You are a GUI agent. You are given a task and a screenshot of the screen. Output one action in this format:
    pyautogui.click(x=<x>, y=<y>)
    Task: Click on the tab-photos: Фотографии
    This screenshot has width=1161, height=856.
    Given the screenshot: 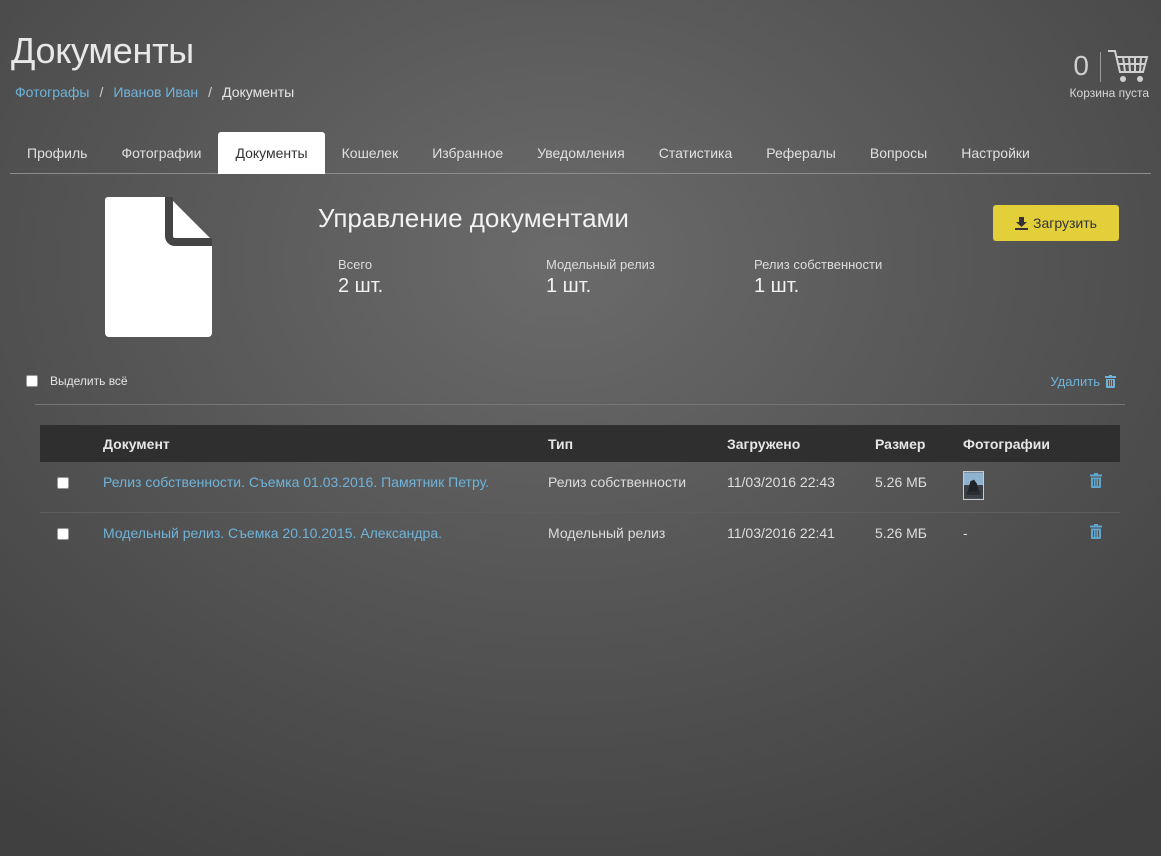 What is the action you would take?
    pyautogui.click(x=161, y=152)
    